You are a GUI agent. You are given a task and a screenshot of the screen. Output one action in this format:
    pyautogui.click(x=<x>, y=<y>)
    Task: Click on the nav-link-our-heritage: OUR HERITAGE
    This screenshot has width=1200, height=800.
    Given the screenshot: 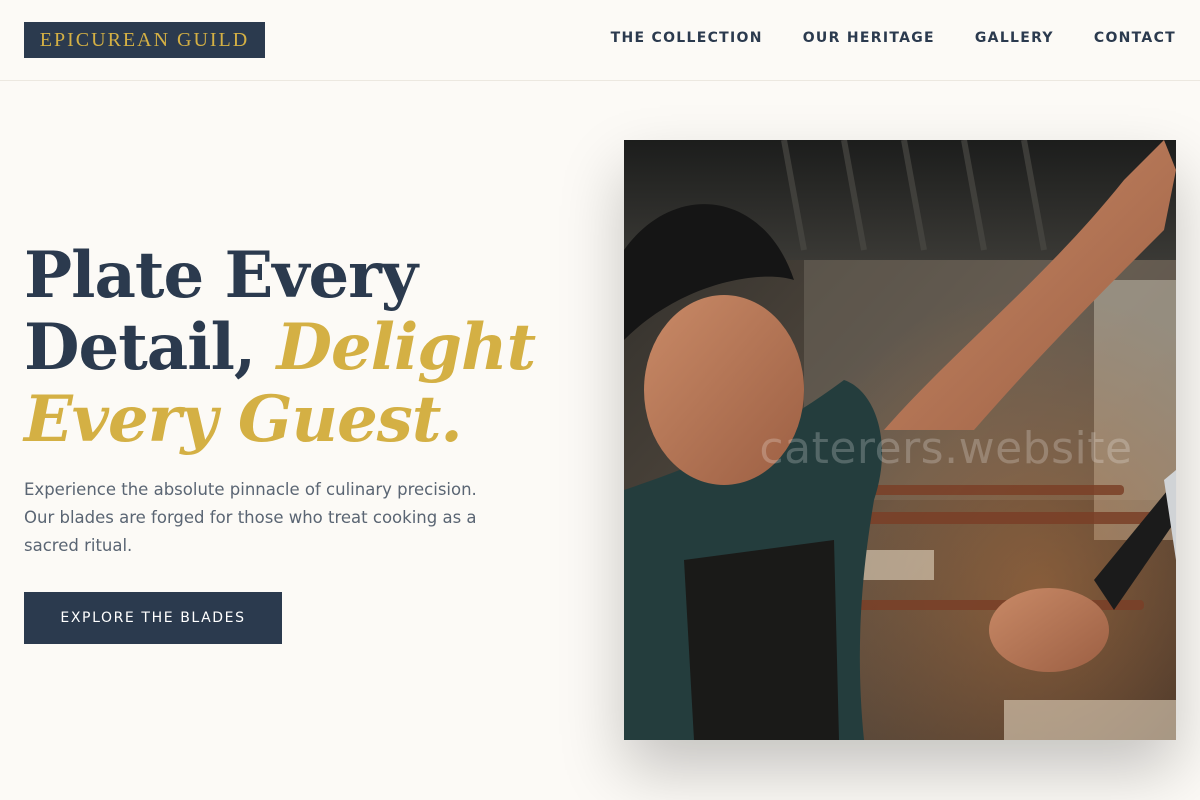 What is the action you would take?
    pyautogui.click(x=869, y=38)
    